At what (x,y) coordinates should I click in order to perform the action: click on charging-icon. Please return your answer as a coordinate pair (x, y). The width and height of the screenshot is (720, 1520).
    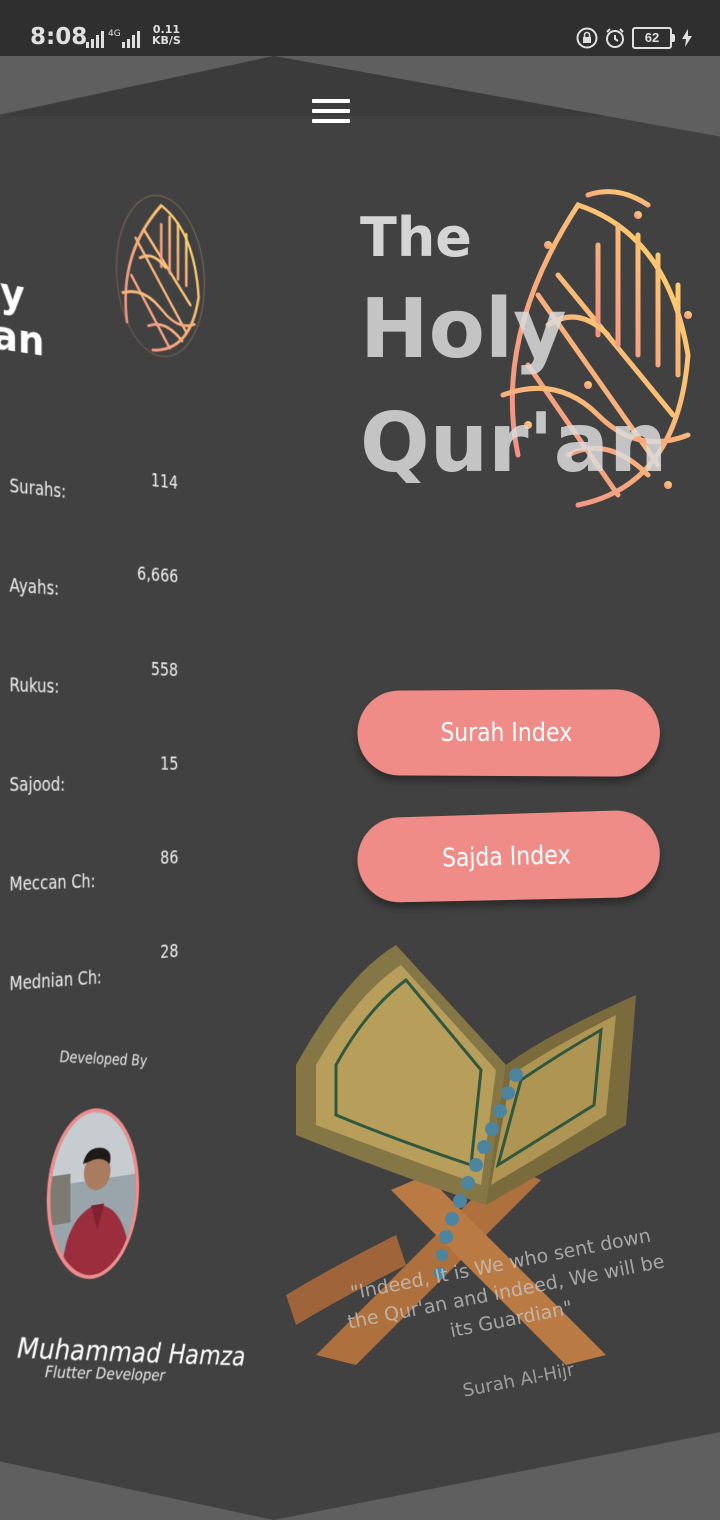
    Looking at the image, I should click on (687, 38).